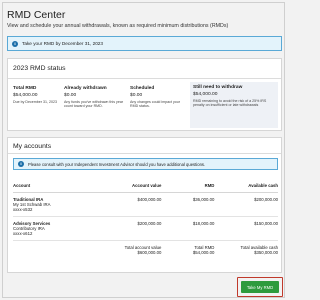 The height and width of the screenshot is (300, 320). I want to click on col-header-rmd: RMD, so click(188, 188).